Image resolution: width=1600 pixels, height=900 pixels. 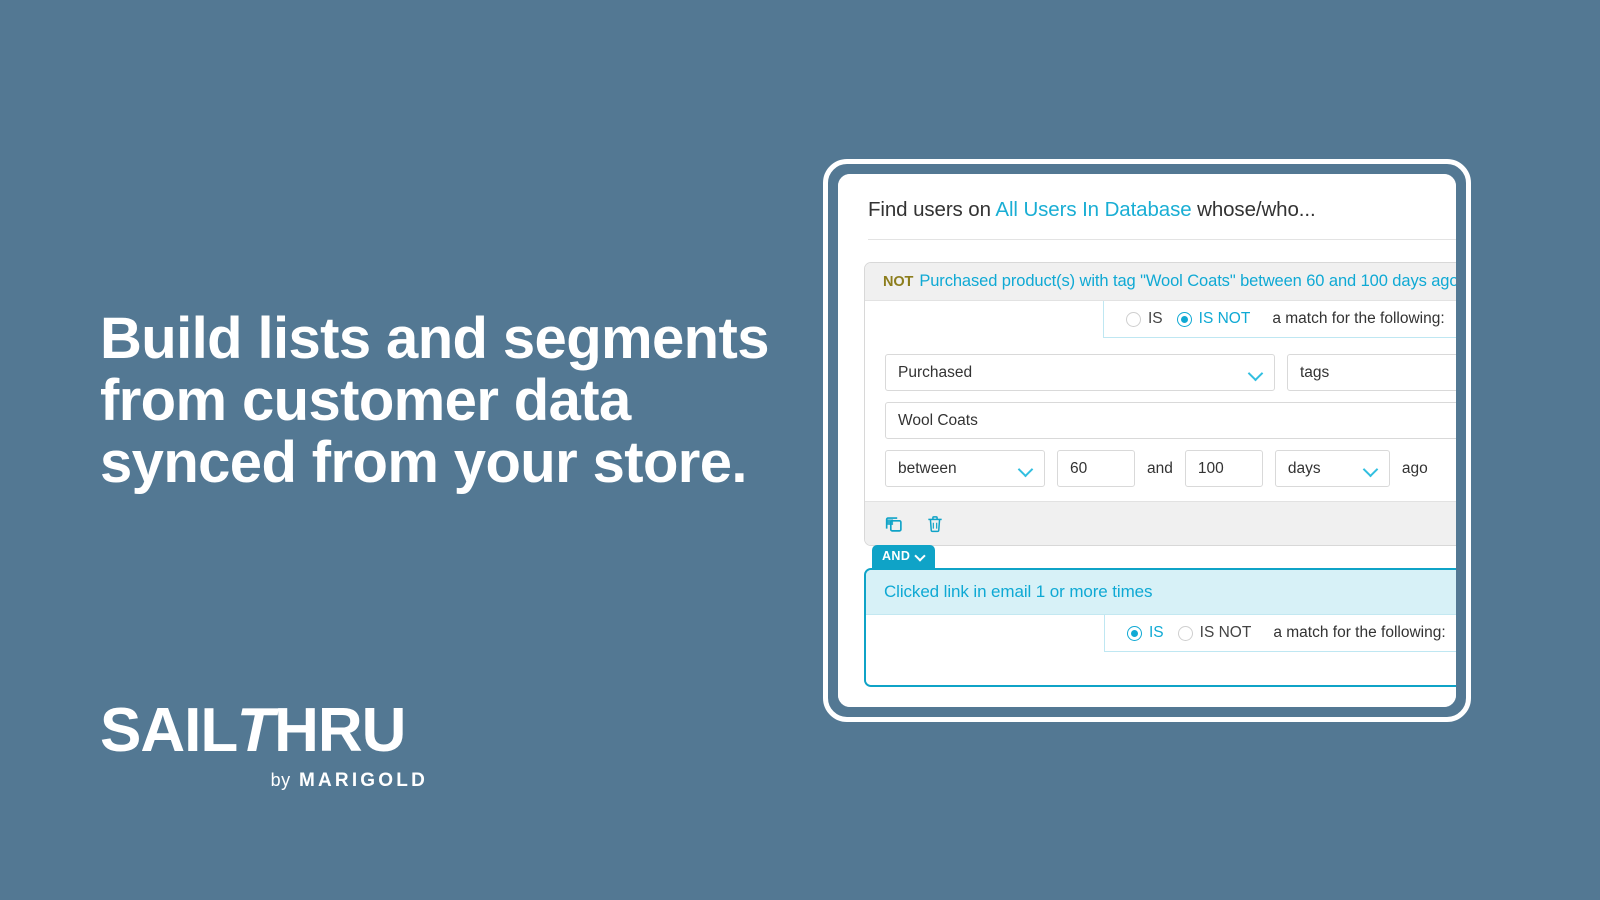 What do you see at coordinates (1096, 468) in the screenshot?
I see `value-min-input: 60` at bounding box center [1096, 468].